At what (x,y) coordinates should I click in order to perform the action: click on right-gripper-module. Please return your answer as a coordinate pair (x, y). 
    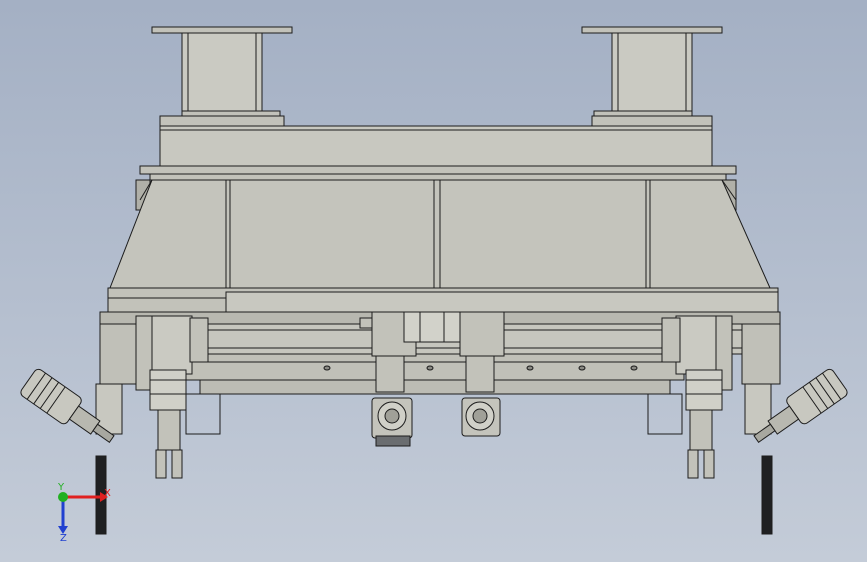
    Looking at the image, I should click on (714, 397).